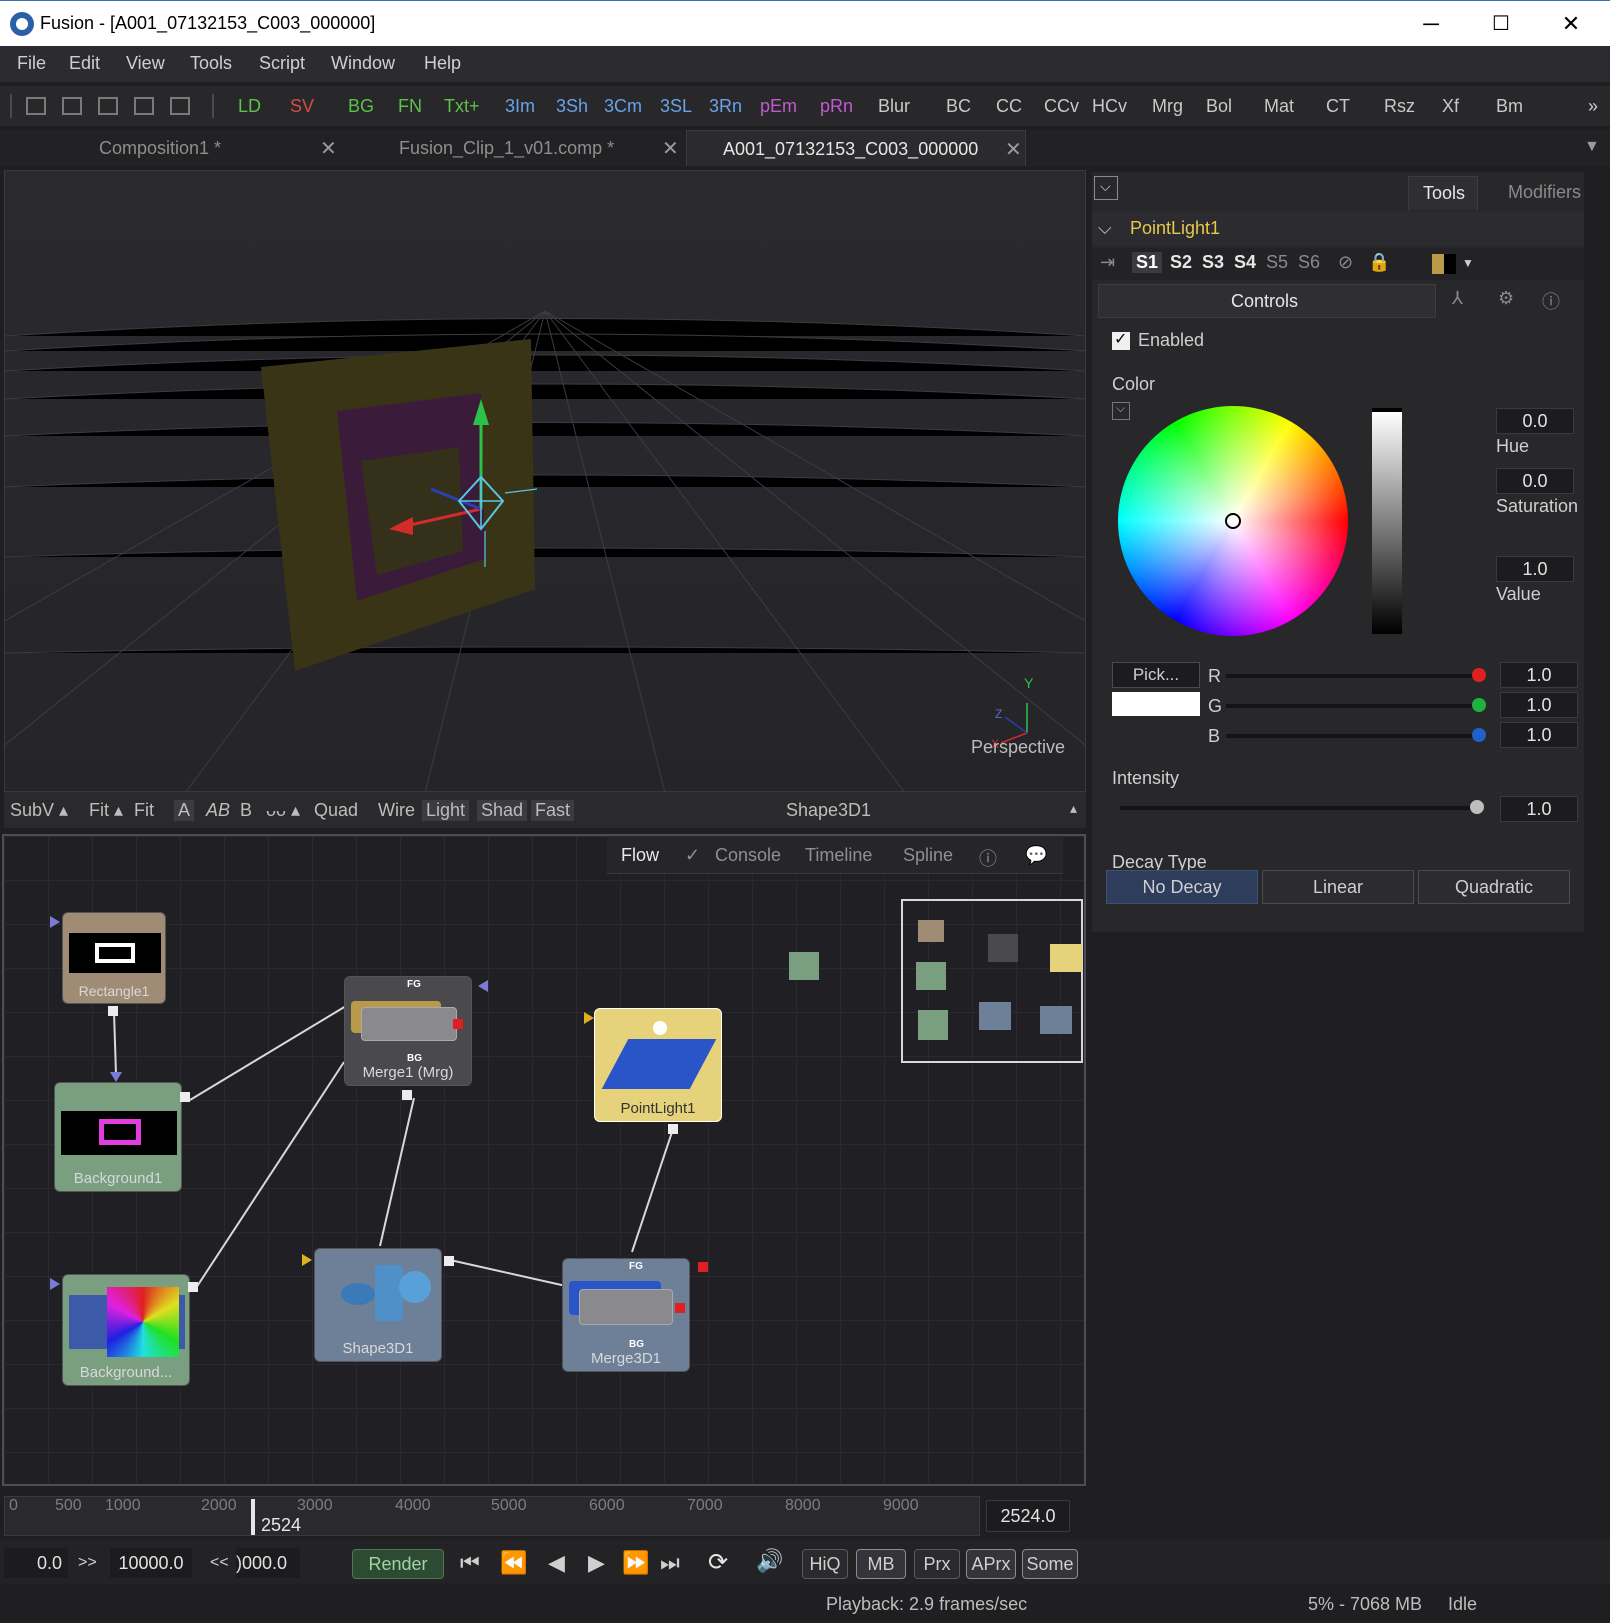 Image resolution: width=1610 pixels, height=1623 pixels. What do you see at coordinates (446, 810) in the screenshot?
I see `light-button: Light` at bounding box center [446, 810].